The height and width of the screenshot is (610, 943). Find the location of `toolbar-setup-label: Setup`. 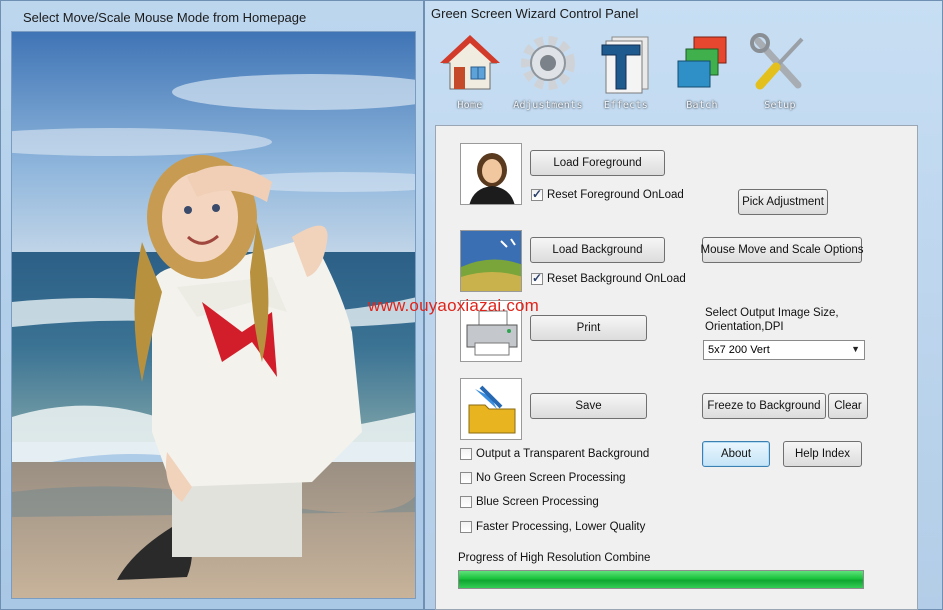

toolbar-setup-label: Setup is located at coordinates (780, 105).